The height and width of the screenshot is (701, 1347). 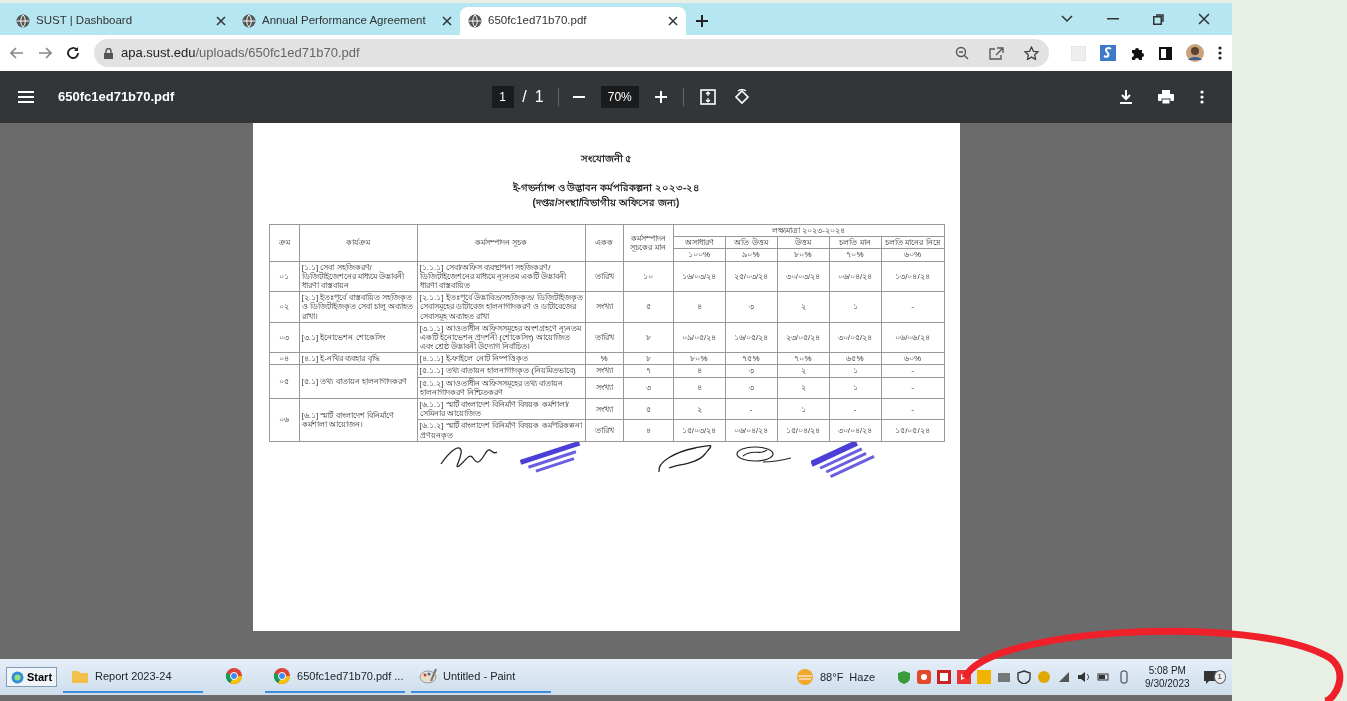 I want to click on menu-icon, so click(x=26, y=97).